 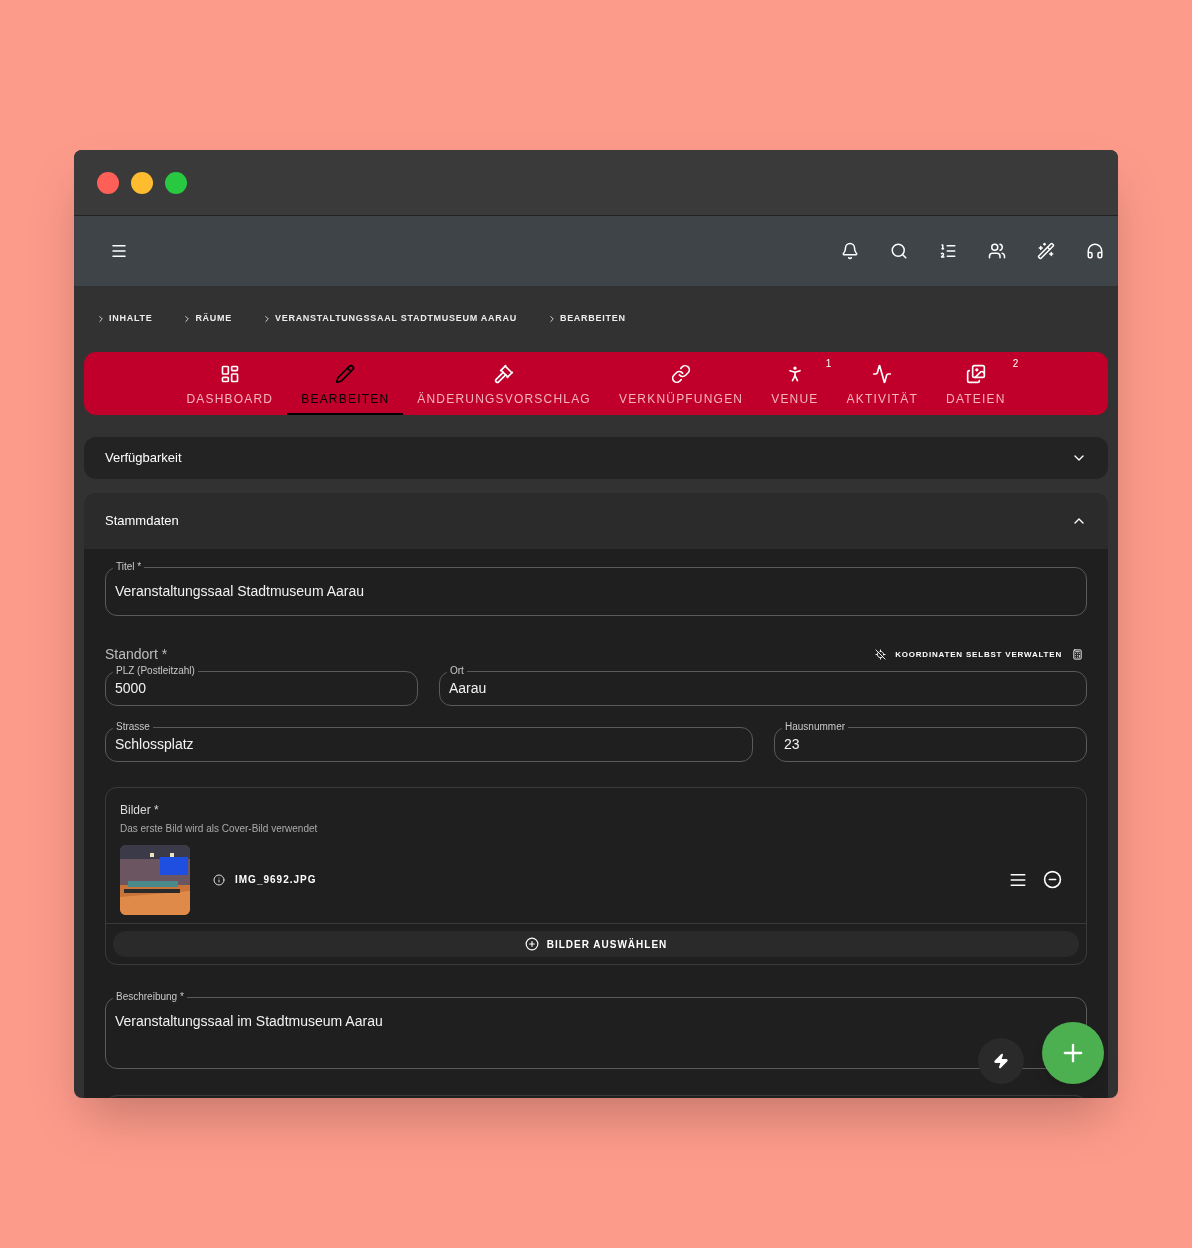 I want to click on file-name: IMG_9692.JPG, so click(x=276, y=880).